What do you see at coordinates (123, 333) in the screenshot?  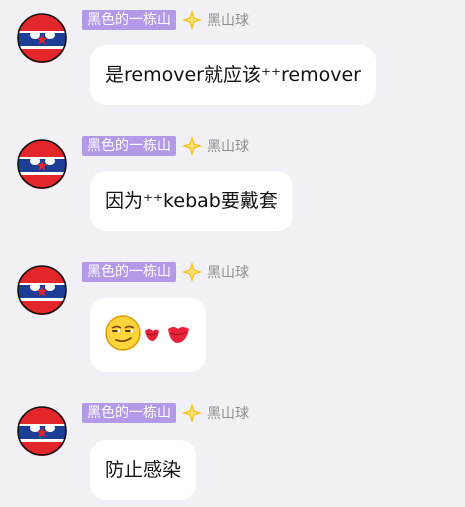 I see `smirk-face-emoji` at bounding box center [123, 333].